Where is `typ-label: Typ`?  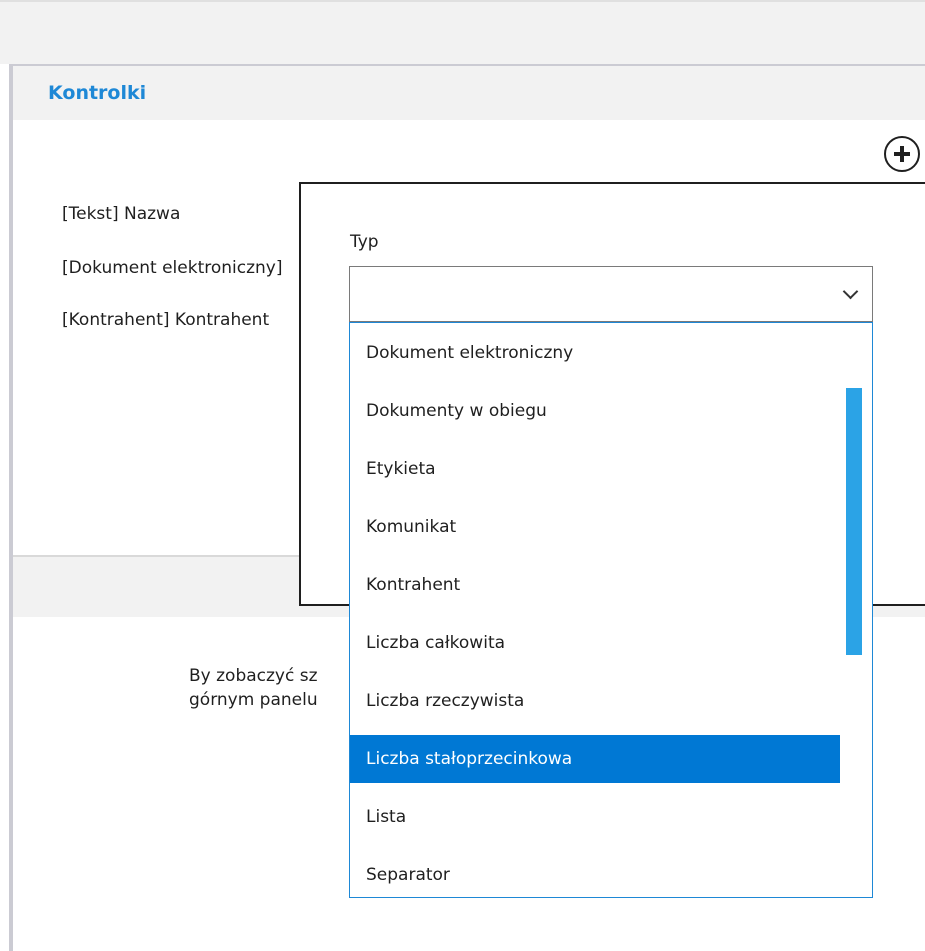
typ-label: Typ is located at coordinates (364, 242).